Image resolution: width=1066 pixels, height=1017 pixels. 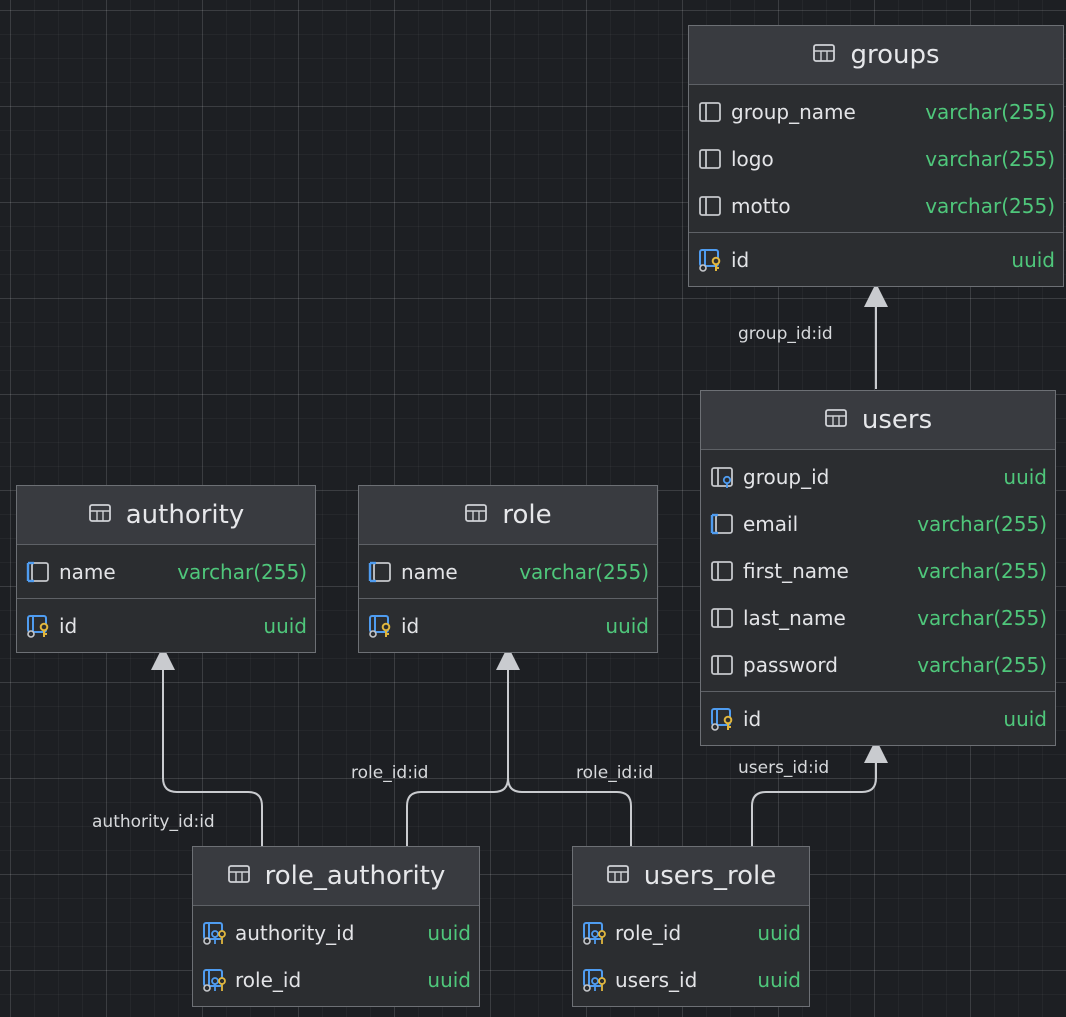 I want to click on column-row: motto varchar(255), so click(x=876, y=205).